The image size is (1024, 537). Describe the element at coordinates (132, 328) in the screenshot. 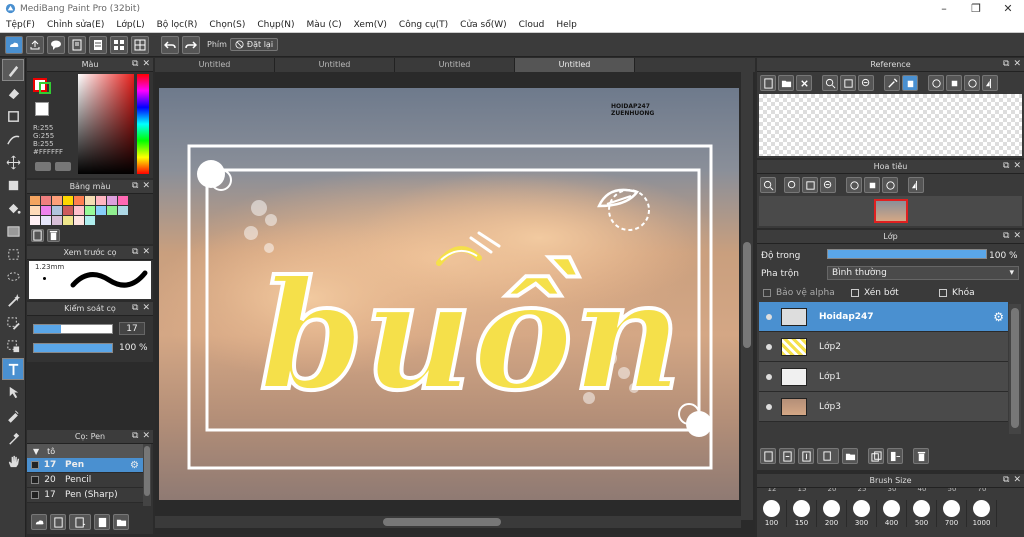

I see `brush-size-input: 17` at that location.